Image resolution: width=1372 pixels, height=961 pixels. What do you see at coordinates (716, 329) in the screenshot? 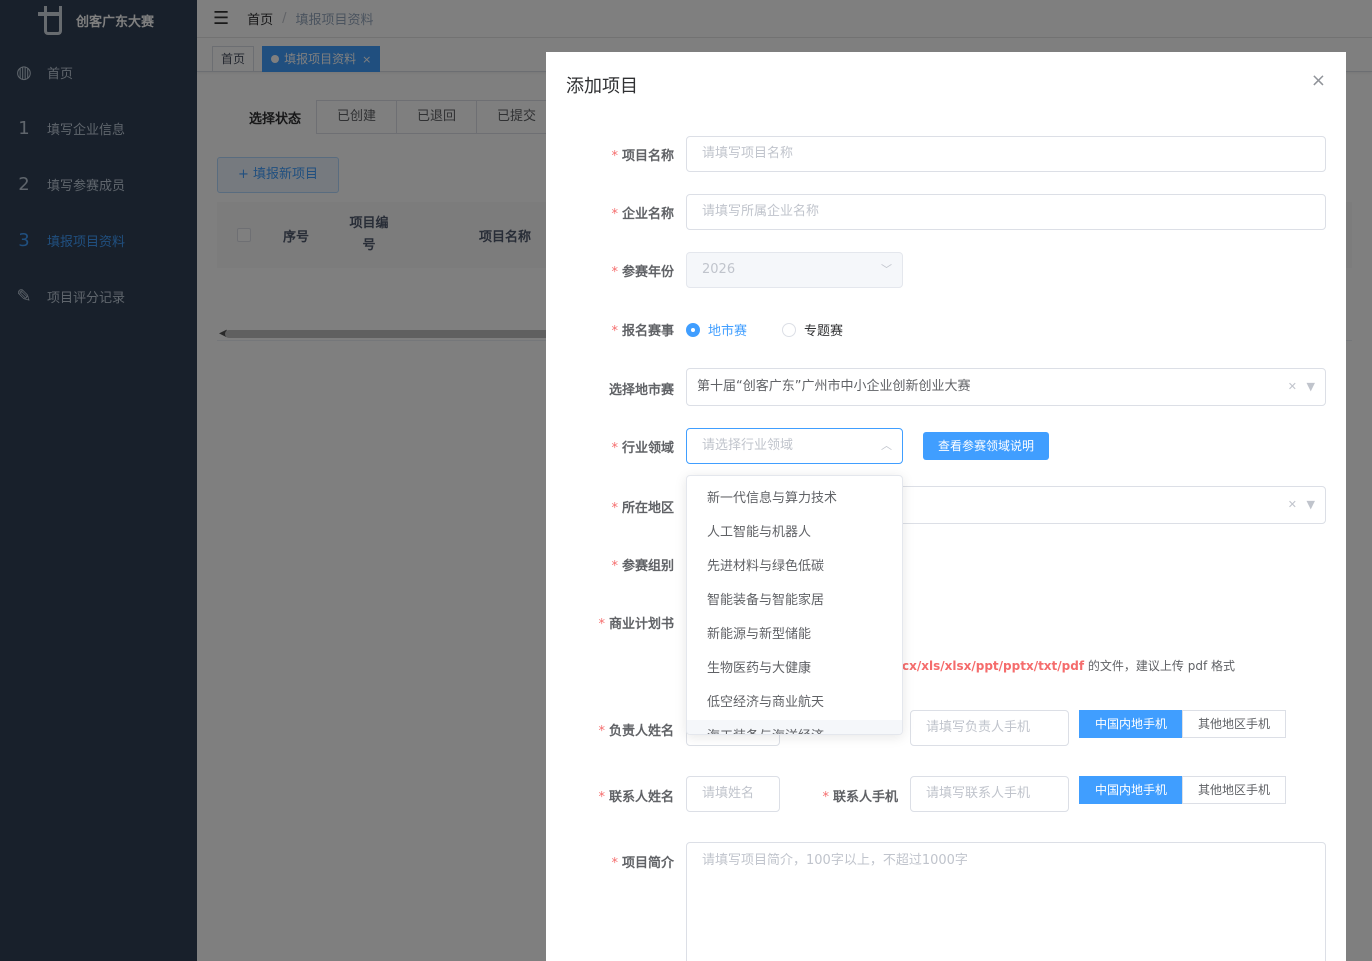
I see `radio-city-contest: 地市赛` at bounding box center [716, 329].